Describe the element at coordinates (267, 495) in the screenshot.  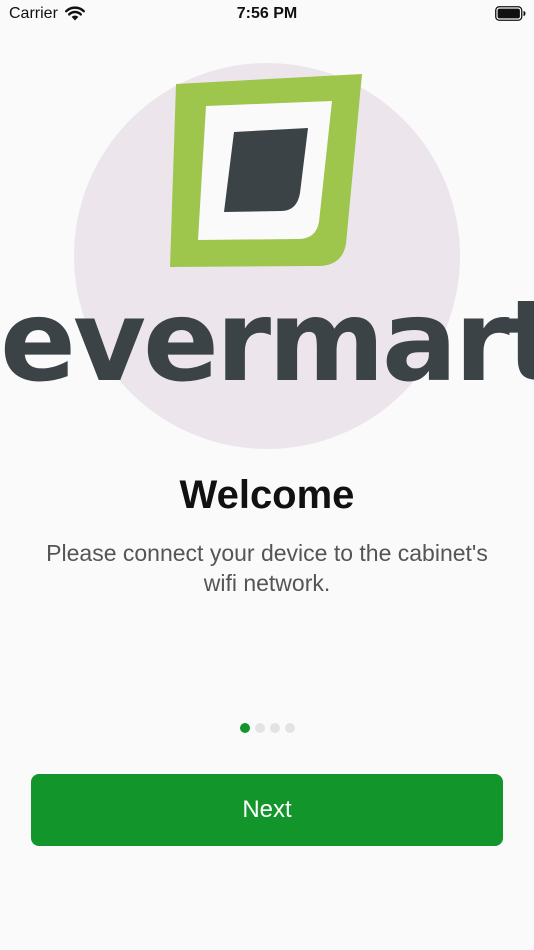
I see `welcome-title: Welcome` at that location.